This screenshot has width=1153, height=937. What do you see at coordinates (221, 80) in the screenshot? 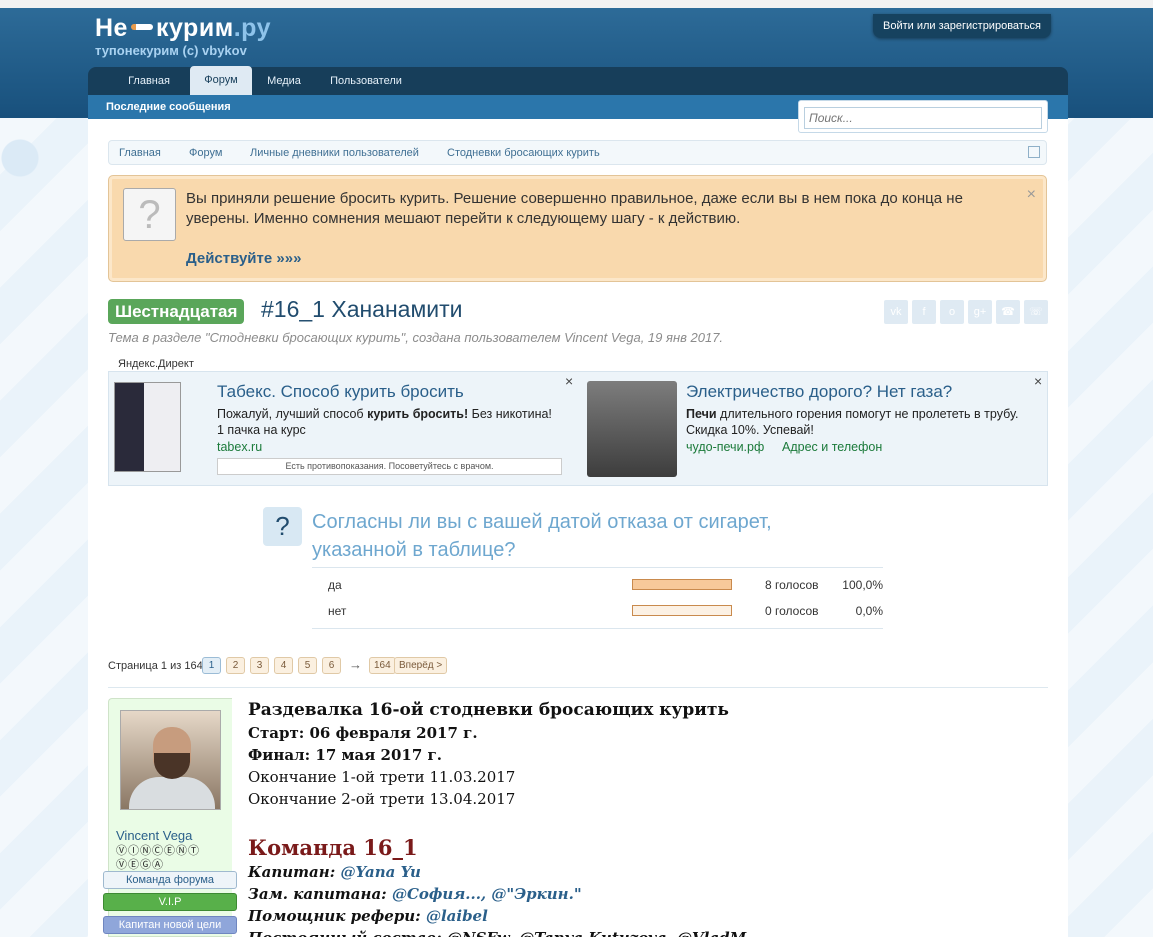
I see `tab-forum: Форум` at bounding box center [221, 80].